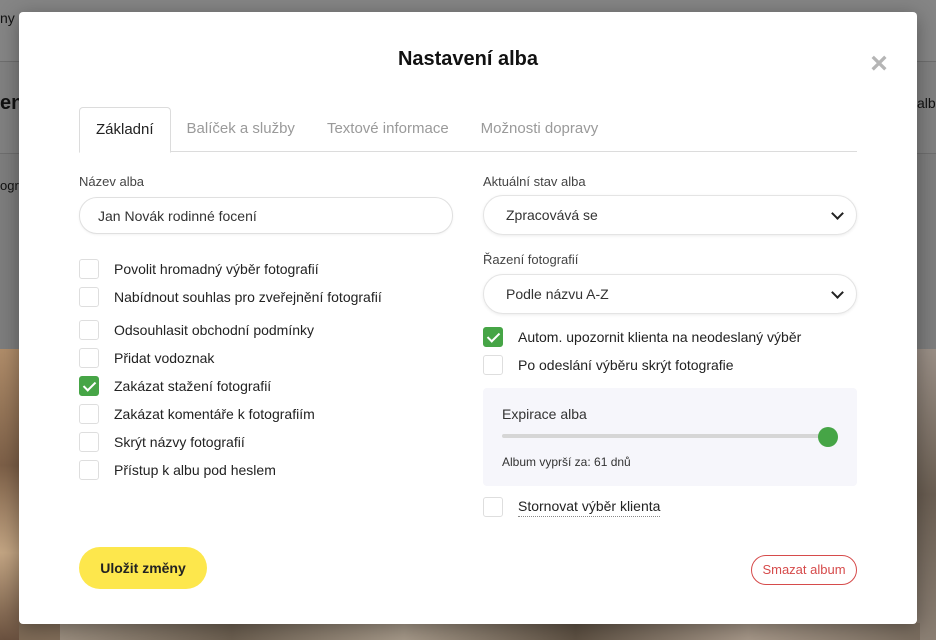  What do you see at coordinates (241, 129) in the screenshot?
I see `tab-package-services: Balíček a služby` at bounding box center [241, 129].